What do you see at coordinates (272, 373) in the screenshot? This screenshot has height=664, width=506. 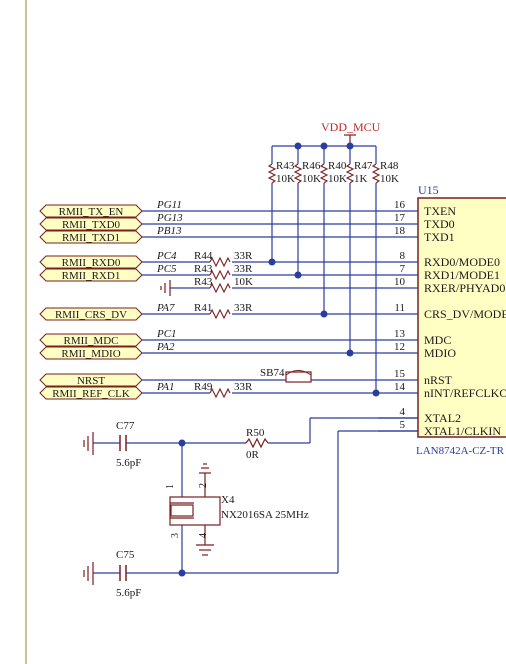 I see `sb-ref: SB74` at bounding box center [272, 373].